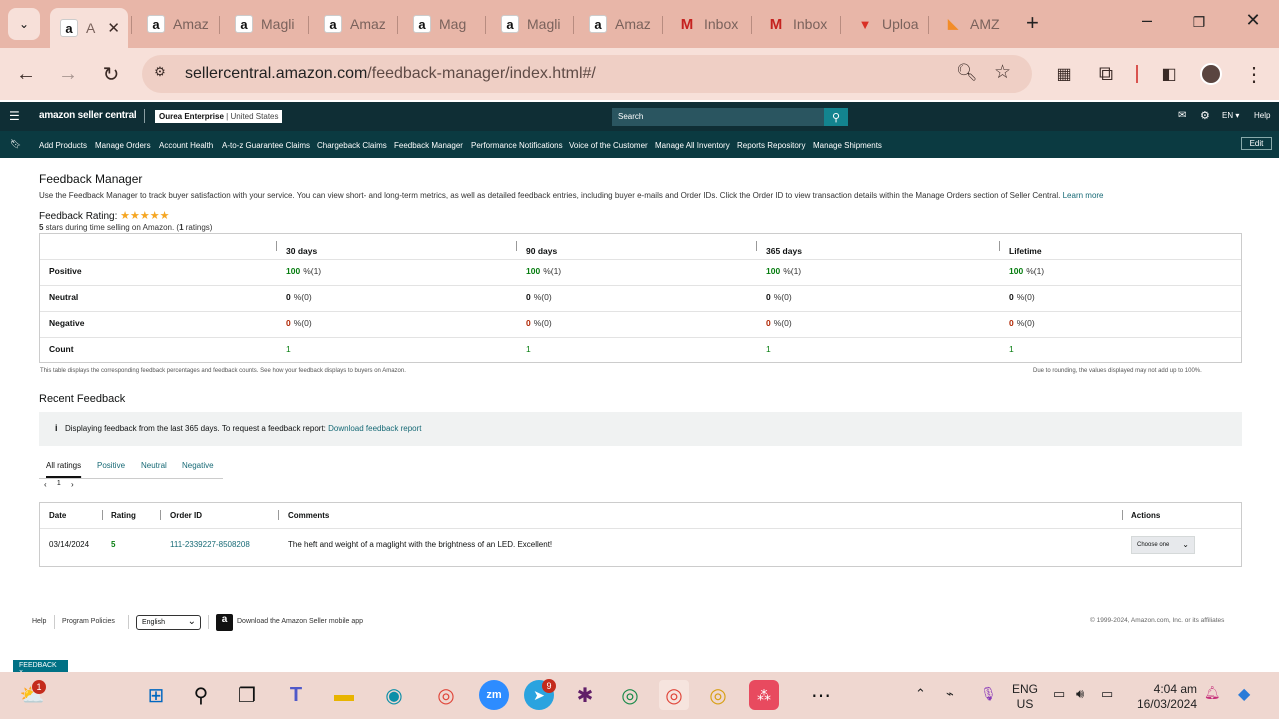 The height and width of the screenshot is (719, 1279). I want to click on forward-button: →, so click(68, 74).